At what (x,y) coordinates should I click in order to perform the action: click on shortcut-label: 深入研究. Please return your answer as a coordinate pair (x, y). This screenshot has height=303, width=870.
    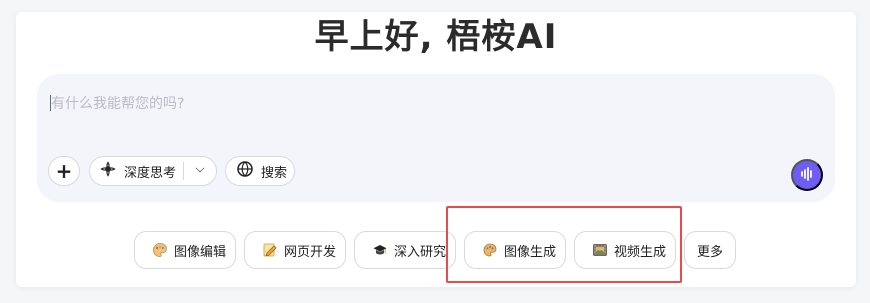
    Looking at the image, I should click on (420, 252).